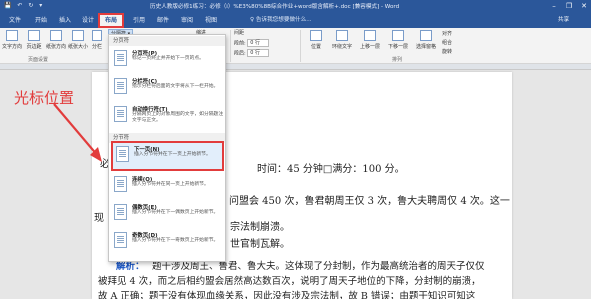 This screenshot has height=299, width=591. I want to click on tab-design: 设计, so click(88, 20).